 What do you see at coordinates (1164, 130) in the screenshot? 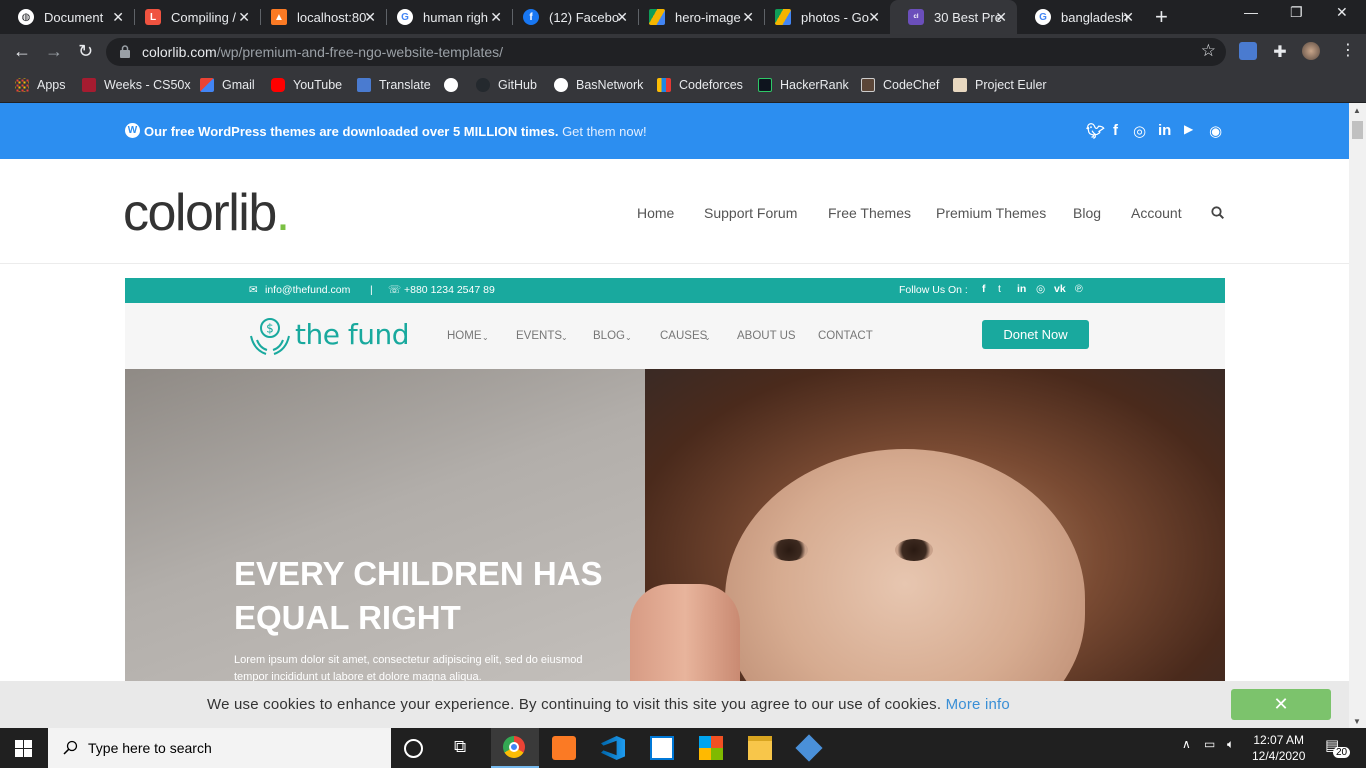
I see `linkedin-icon: in` at bounding box center [1164, 130].